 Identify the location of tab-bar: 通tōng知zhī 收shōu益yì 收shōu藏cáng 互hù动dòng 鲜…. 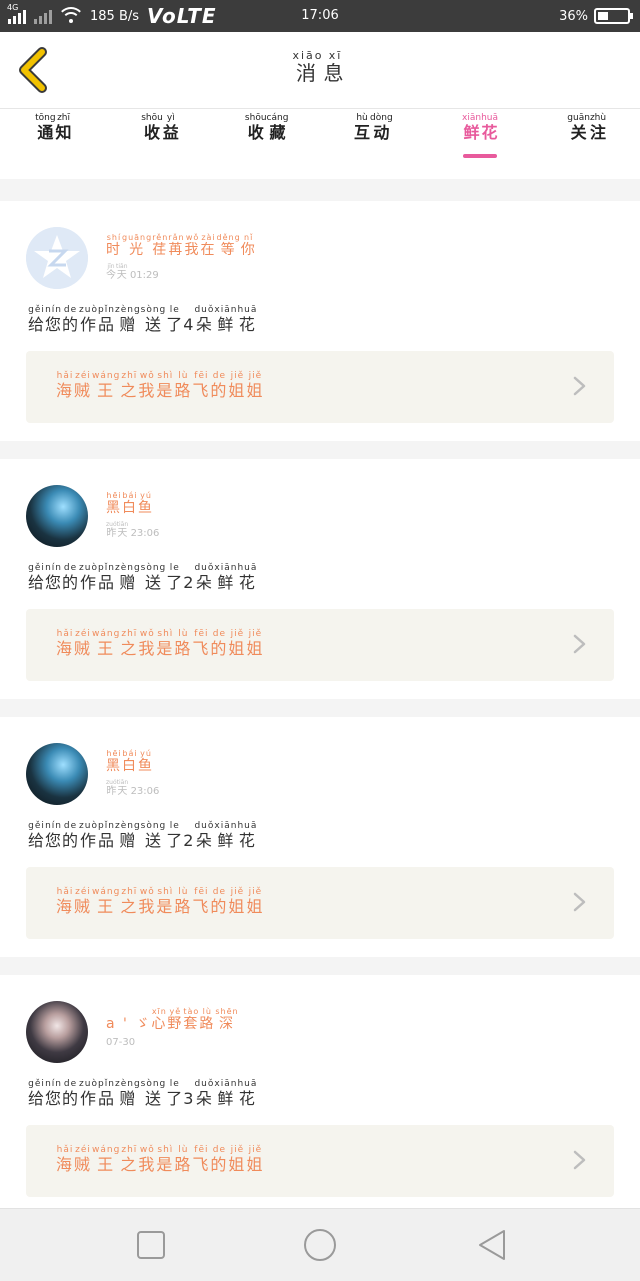
(320, 144).